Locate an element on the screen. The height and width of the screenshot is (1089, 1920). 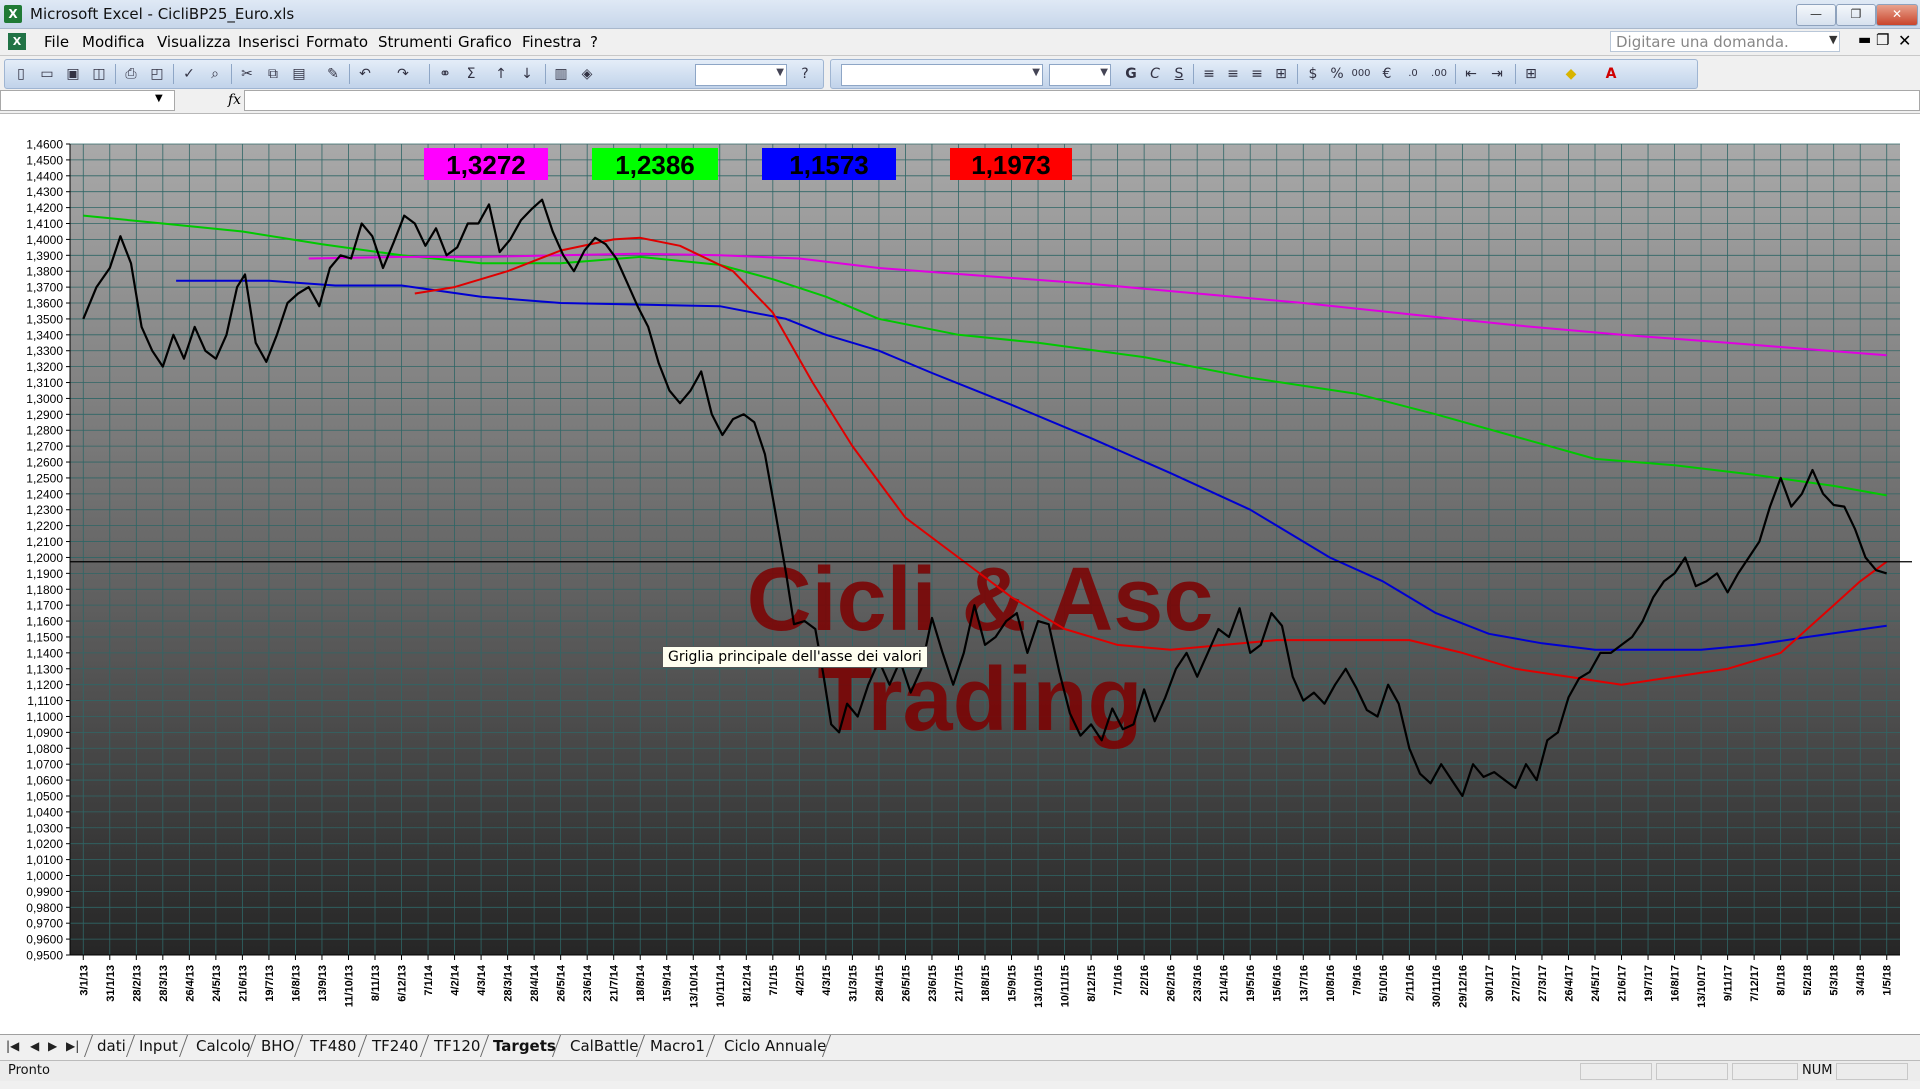
menu-grafico: Grafico is located at coordinates (485, 42).